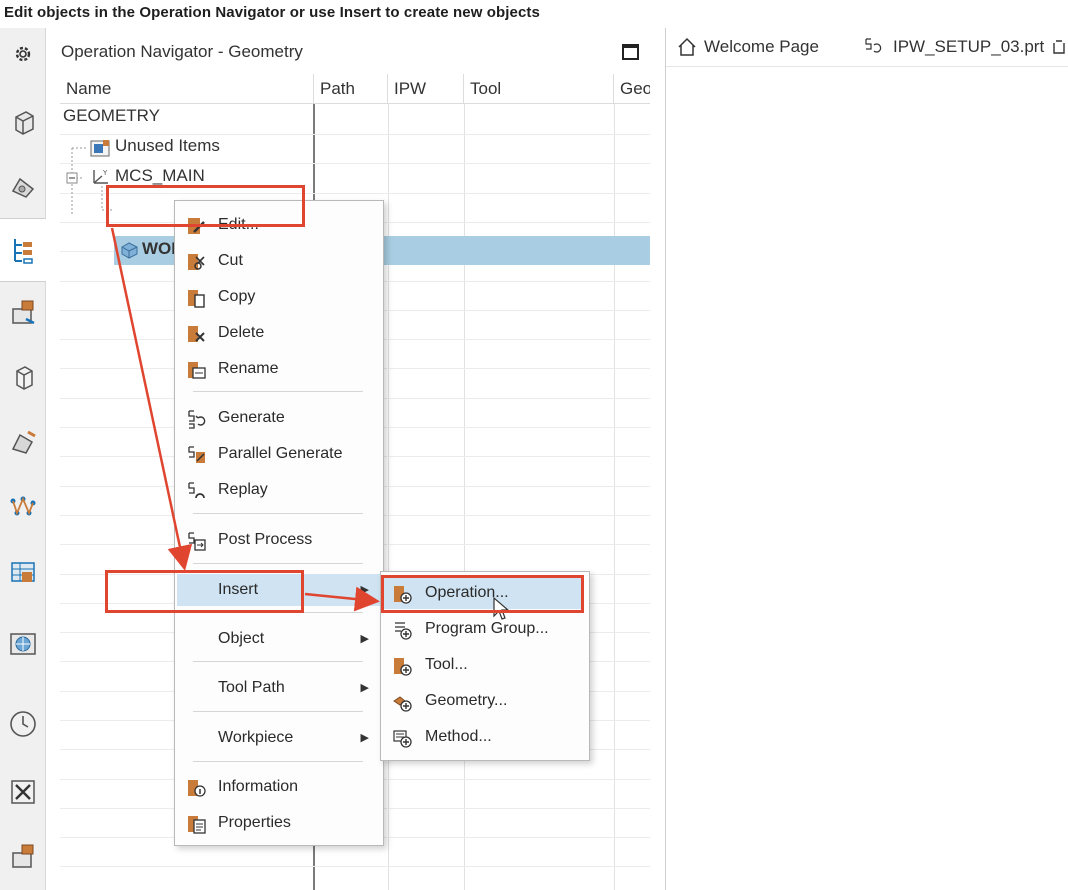 The width and height of the screenshot is (1068, 890). Describe the element at coordinates (279, 261) in the screenshot. I see `menu-item-cut: Cut` at that location.